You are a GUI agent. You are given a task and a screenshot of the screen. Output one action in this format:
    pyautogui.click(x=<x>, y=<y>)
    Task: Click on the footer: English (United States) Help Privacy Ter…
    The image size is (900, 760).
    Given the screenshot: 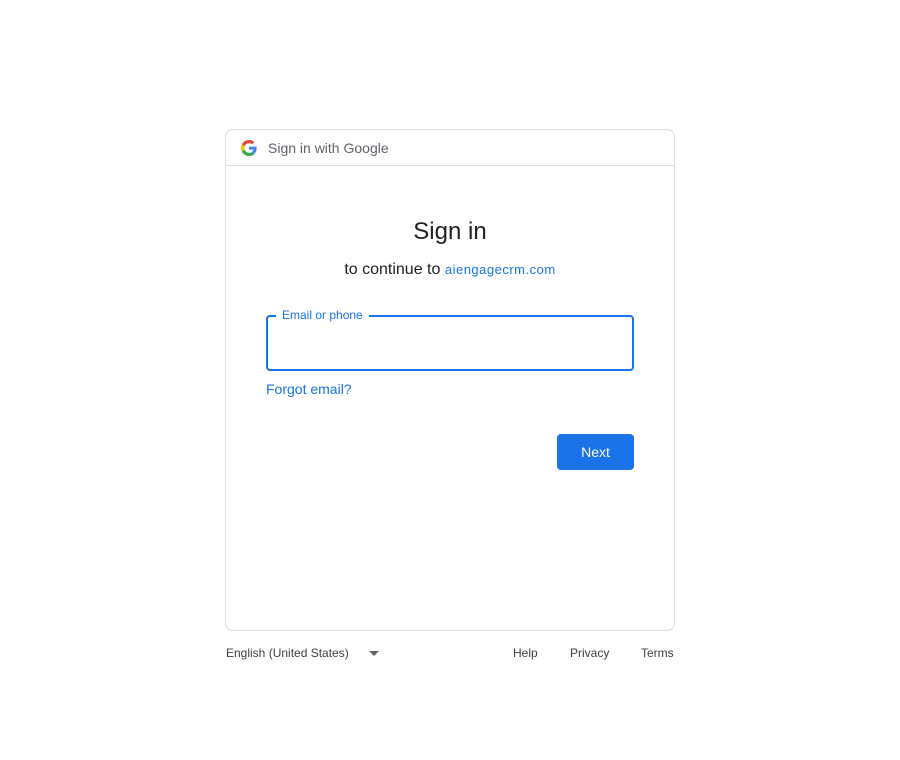 What is the action you would take?
    pyautogui.click(x=450, y=655)
    